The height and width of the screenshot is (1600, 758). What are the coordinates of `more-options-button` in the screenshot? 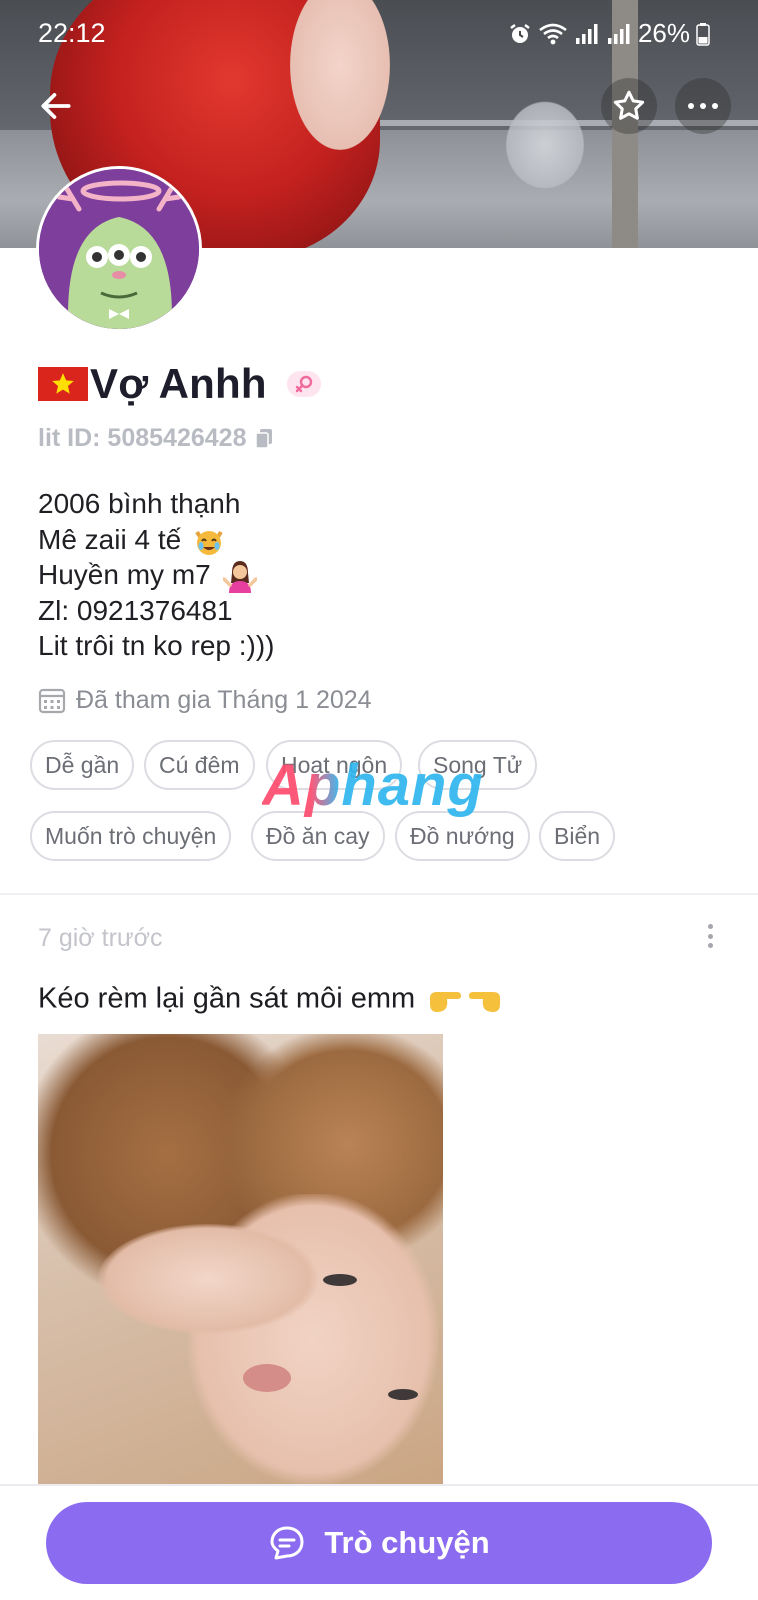 It's located at (703, 106).